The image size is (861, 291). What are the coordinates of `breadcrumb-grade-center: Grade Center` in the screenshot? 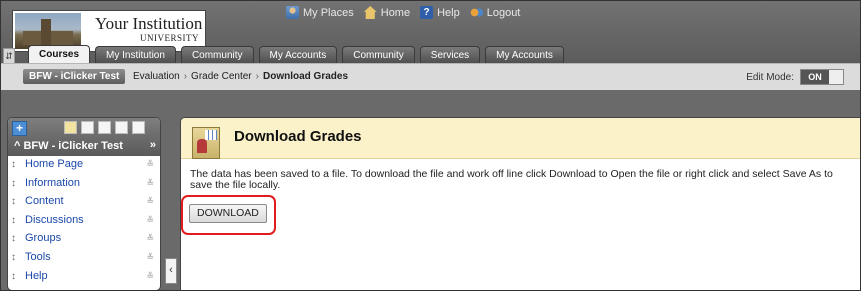 It's located at (221, 76).